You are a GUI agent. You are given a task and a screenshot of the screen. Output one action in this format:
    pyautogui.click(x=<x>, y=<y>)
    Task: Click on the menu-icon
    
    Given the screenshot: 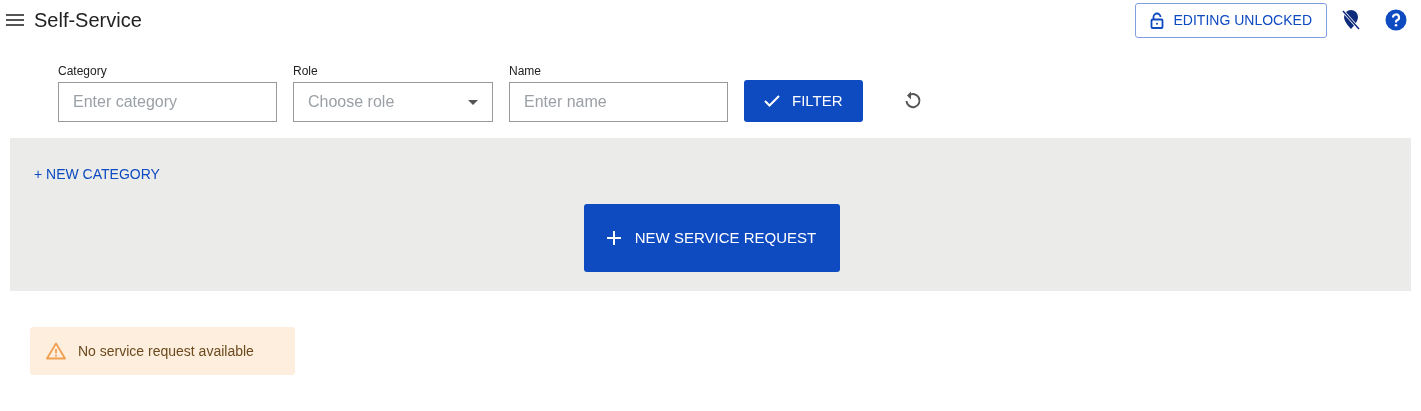 What is the action you would take?
    pyautogui.click(x=15, y=20)
    